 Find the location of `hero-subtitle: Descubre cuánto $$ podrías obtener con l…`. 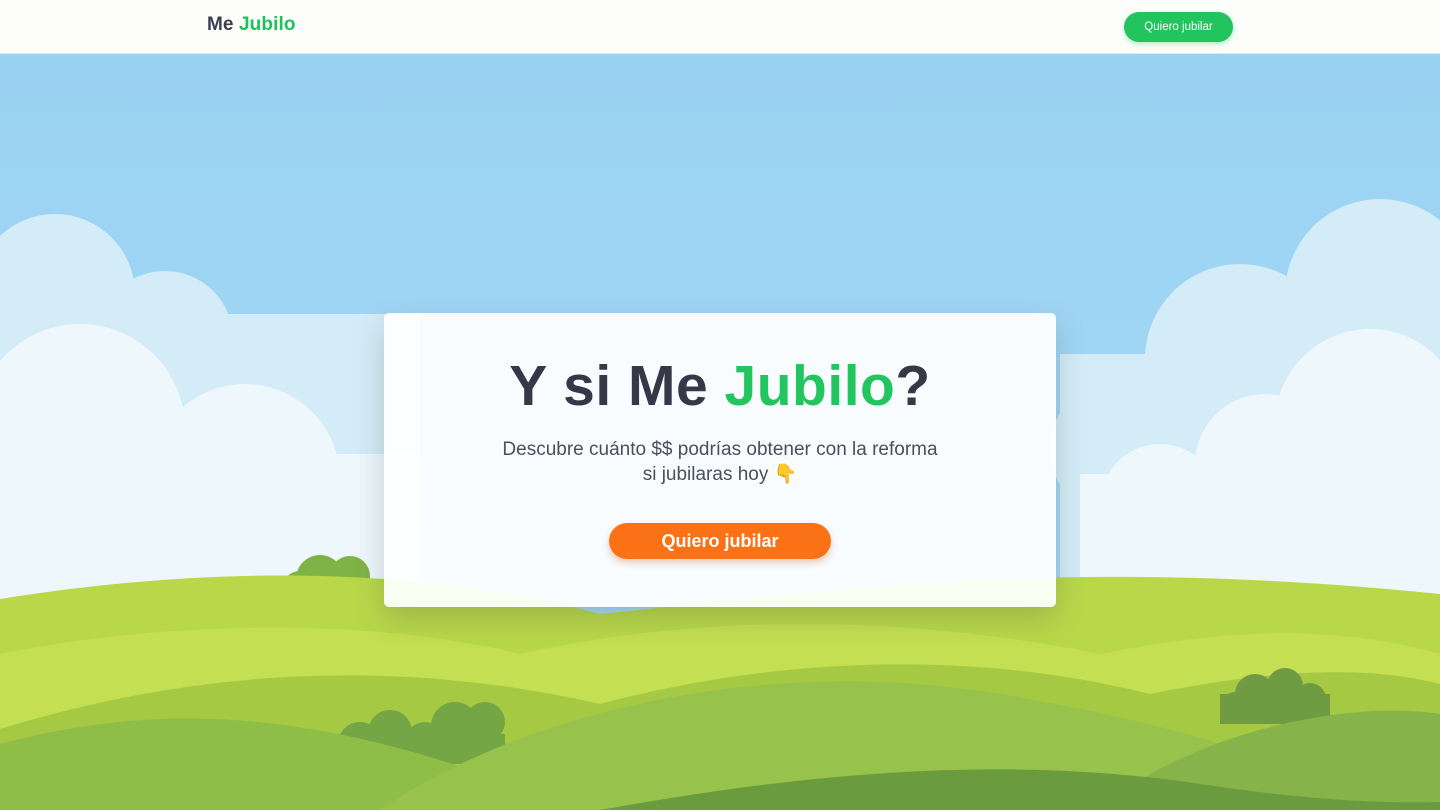

hero-subtitle: Descubre cuánto $$ podrías obtener con l… is located at coordinates (720, 462).